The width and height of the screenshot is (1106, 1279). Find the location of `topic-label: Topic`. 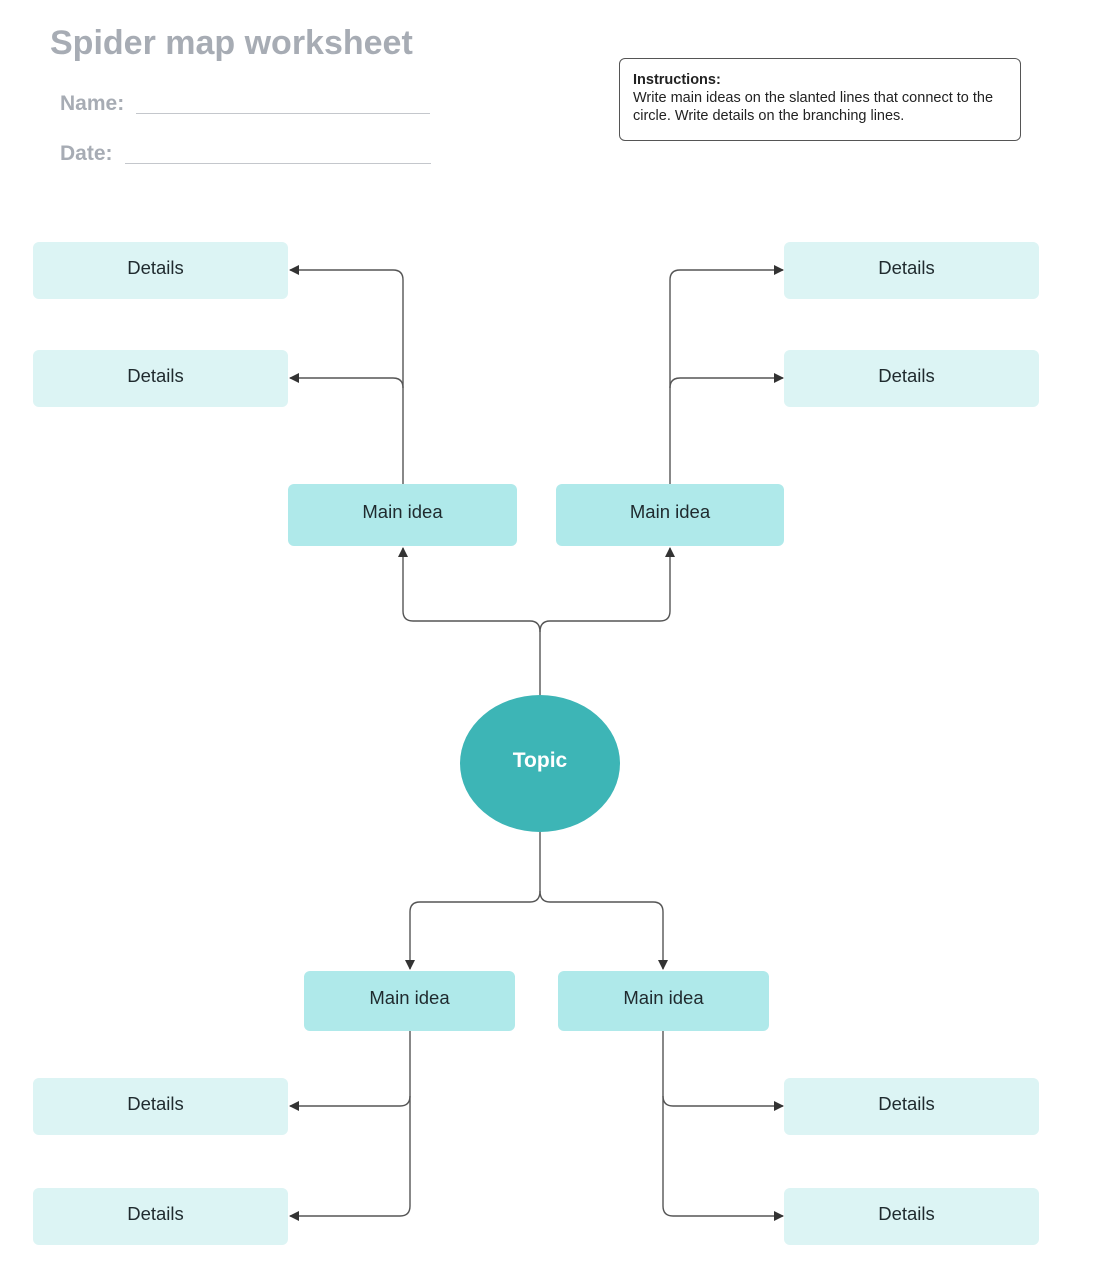

topic-label: Topic is located at coordinates (540, 760).